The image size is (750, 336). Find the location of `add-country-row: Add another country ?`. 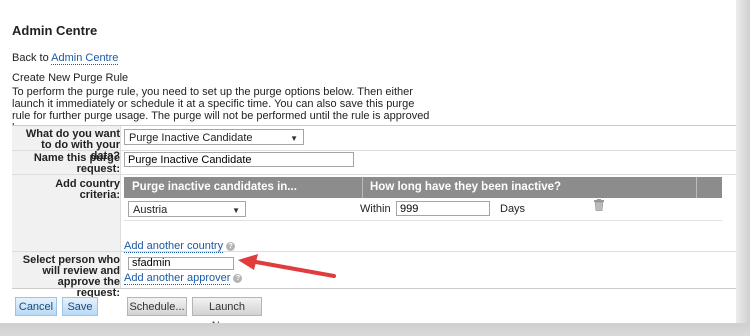

add-country-row: Add another country ? is located at coordinates (180, 246).